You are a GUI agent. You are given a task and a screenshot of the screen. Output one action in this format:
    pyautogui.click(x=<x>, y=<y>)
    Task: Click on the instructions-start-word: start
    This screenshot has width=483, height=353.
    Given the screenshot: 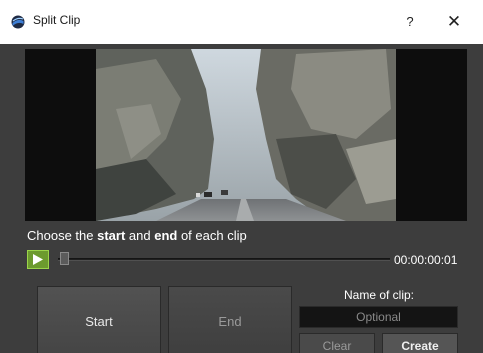 What is the action you would take?
    pyautogui.click(x=111, y=235)
    